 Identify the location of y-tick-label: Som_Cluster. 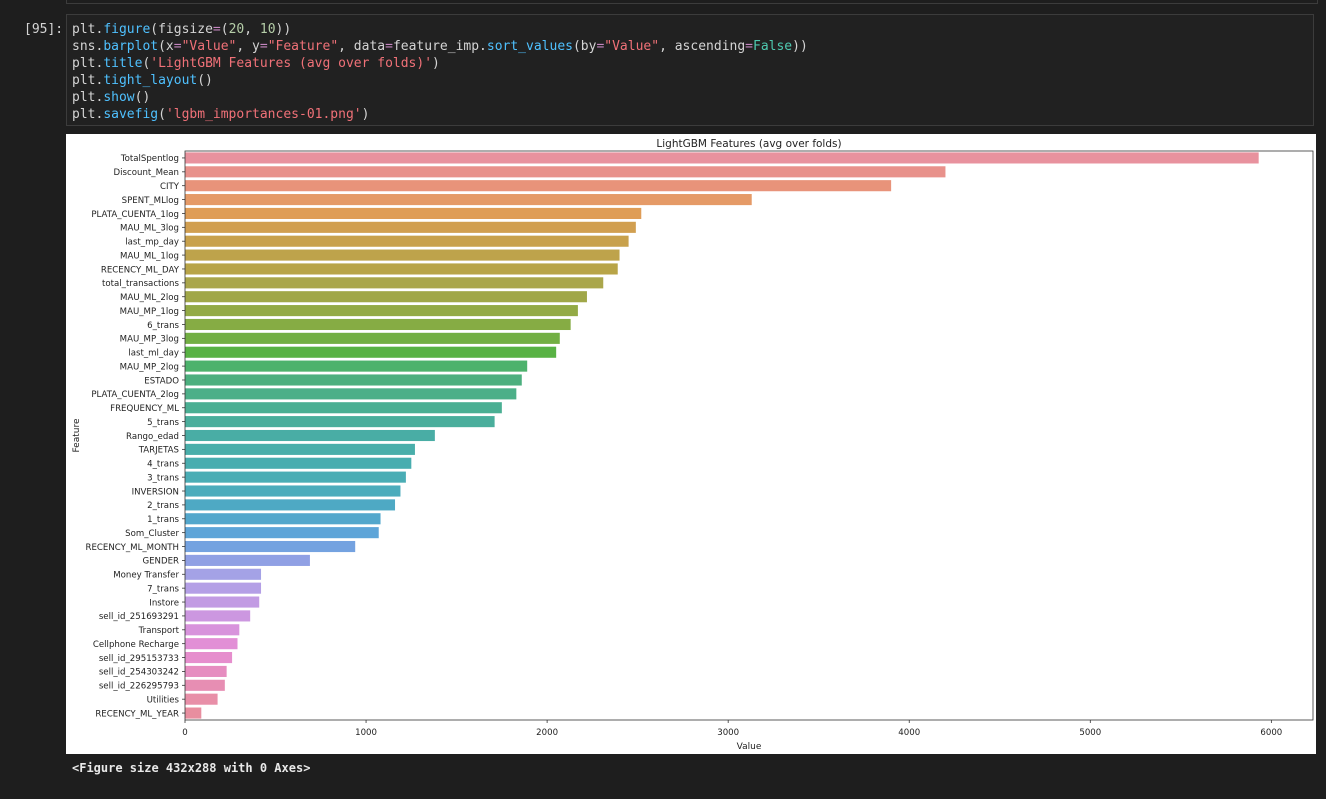
(152, 534).